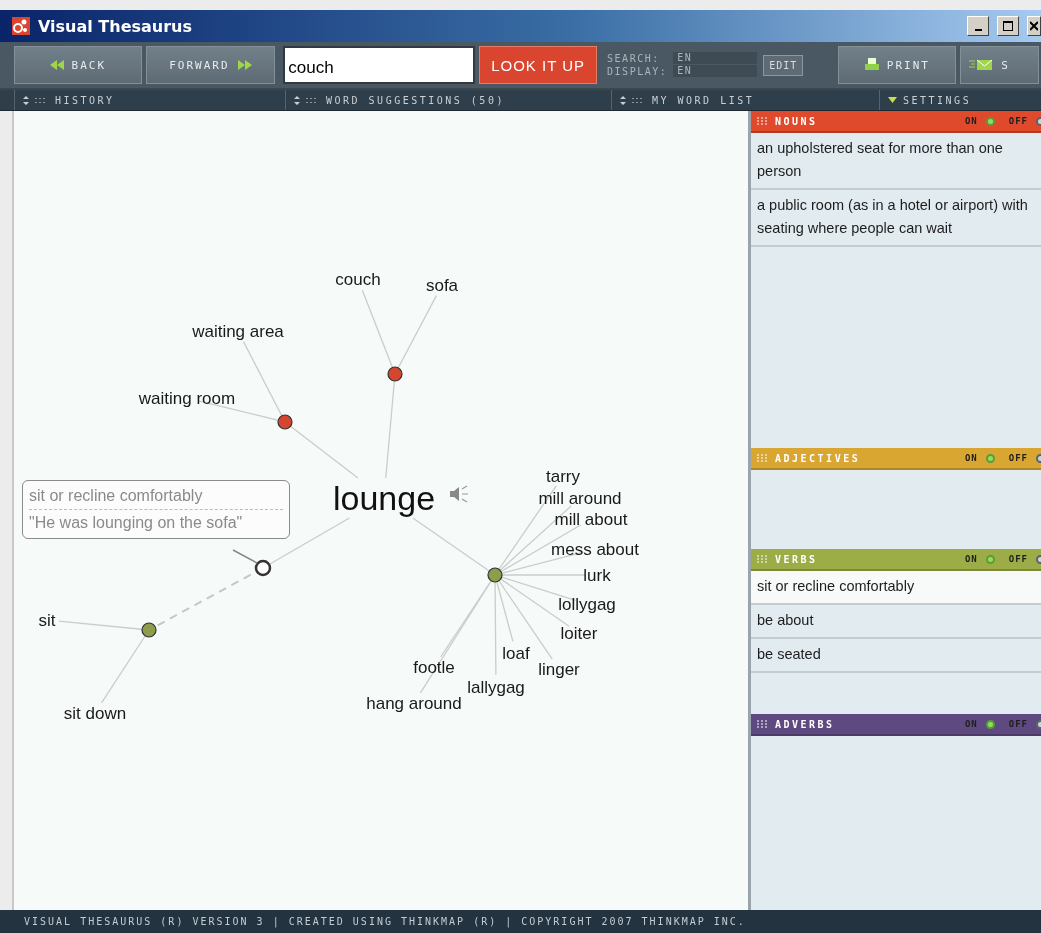 The image size is (1041, 933). I want to click on meaning-item: sit or recline comfortably, so click(896, 588).